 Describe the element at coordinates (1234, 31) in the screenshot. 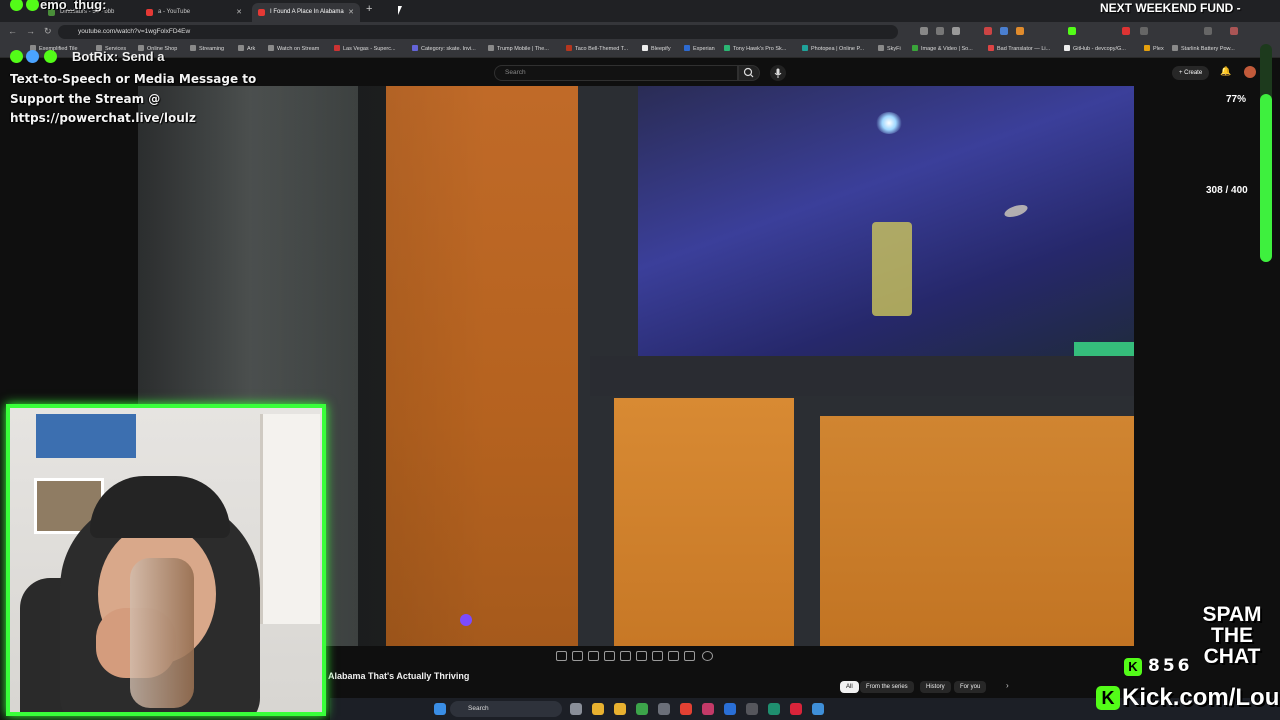

I see `profile-icon` at that location.